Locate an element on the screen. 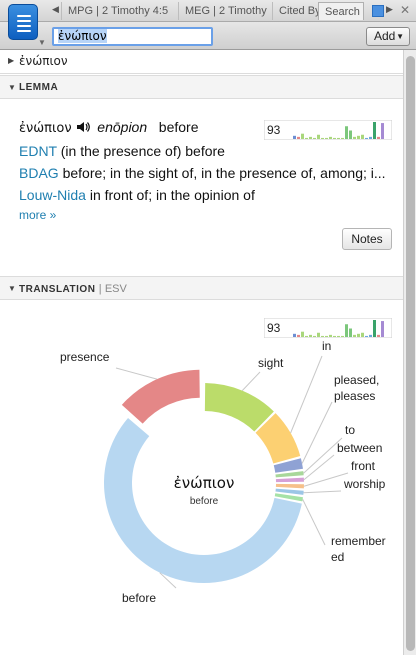 The image size is (416, 655). app-menu-button is located at coordinates (23, 22).